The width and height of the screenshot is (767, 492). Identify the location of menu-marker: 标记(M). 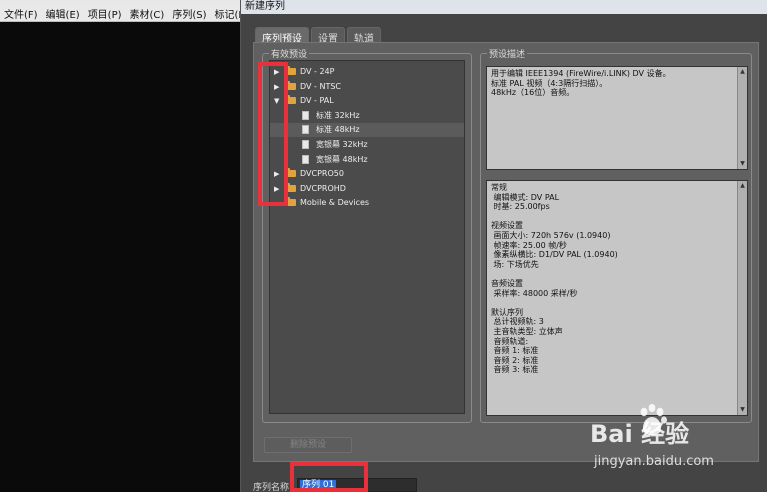
(225, 13).